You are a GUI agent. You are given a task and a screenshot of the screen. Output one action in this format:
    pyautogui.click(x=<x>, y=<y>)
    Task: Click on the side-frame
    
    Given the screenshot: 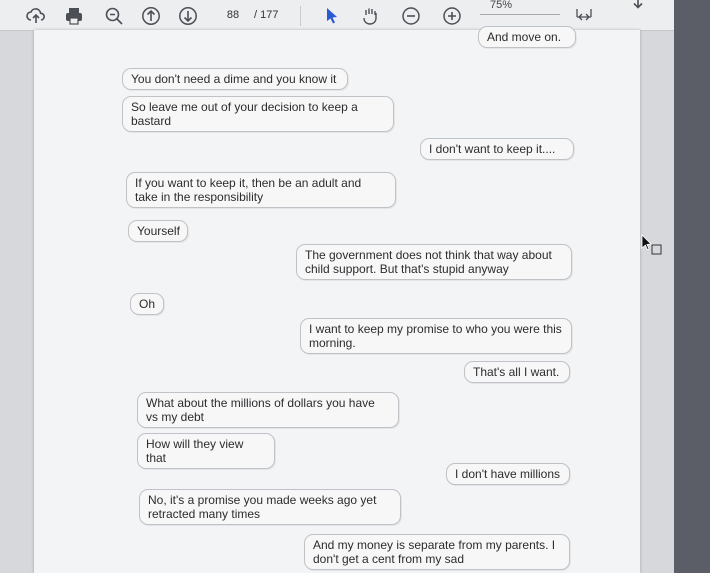 What is the action you would take?
    pyautogui.click(x=692, y=286)
    